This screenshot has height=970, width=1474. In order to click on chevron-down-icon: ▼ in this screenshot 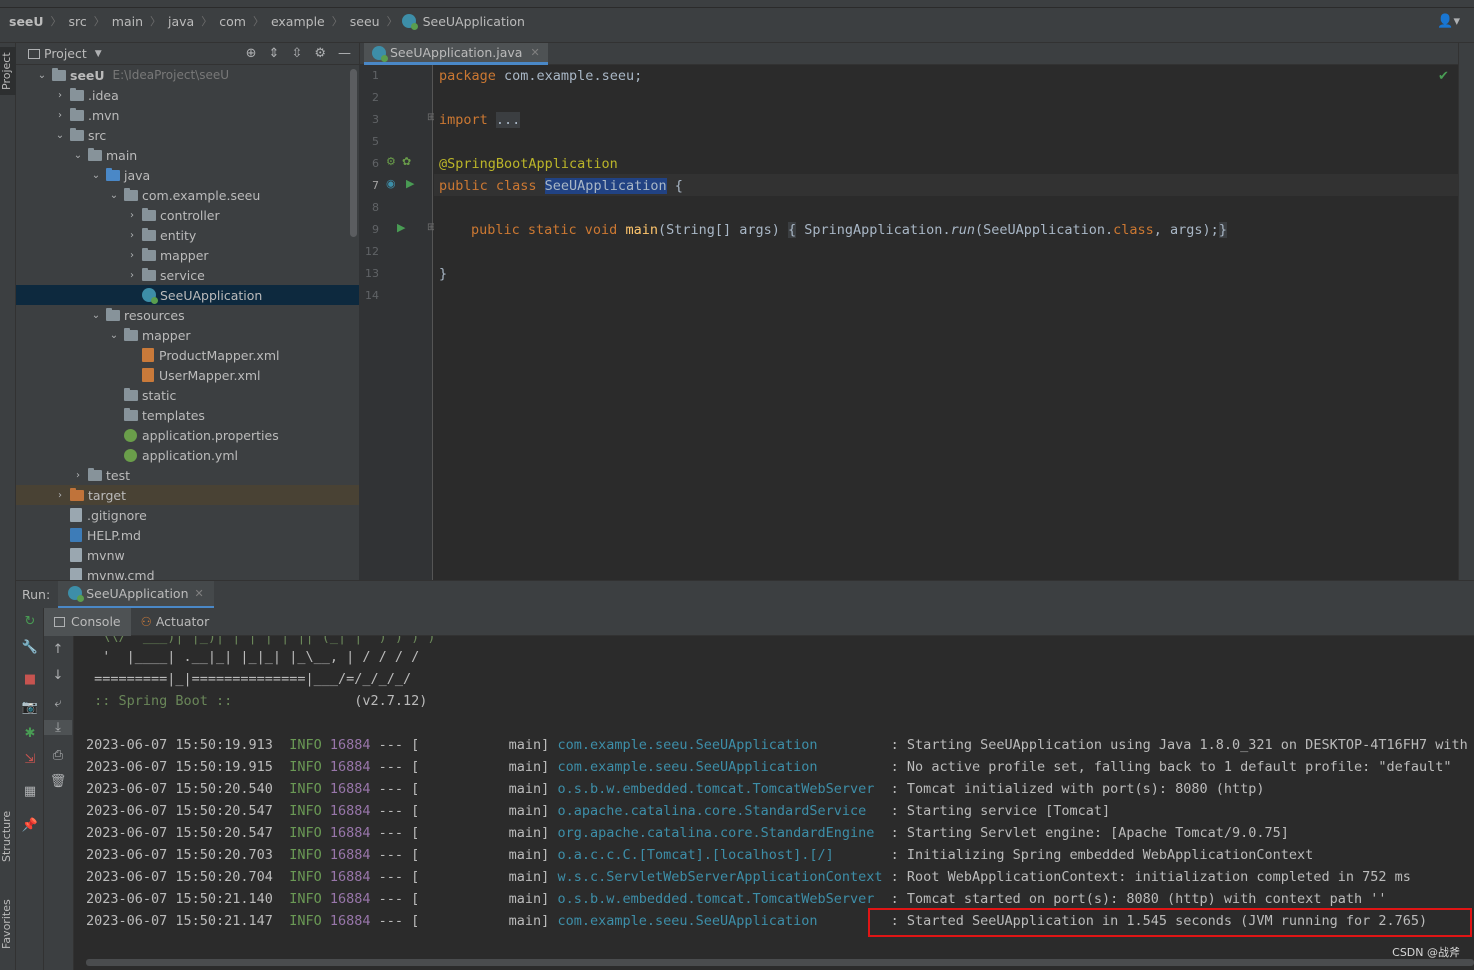, I will do `click(98, 54)`.